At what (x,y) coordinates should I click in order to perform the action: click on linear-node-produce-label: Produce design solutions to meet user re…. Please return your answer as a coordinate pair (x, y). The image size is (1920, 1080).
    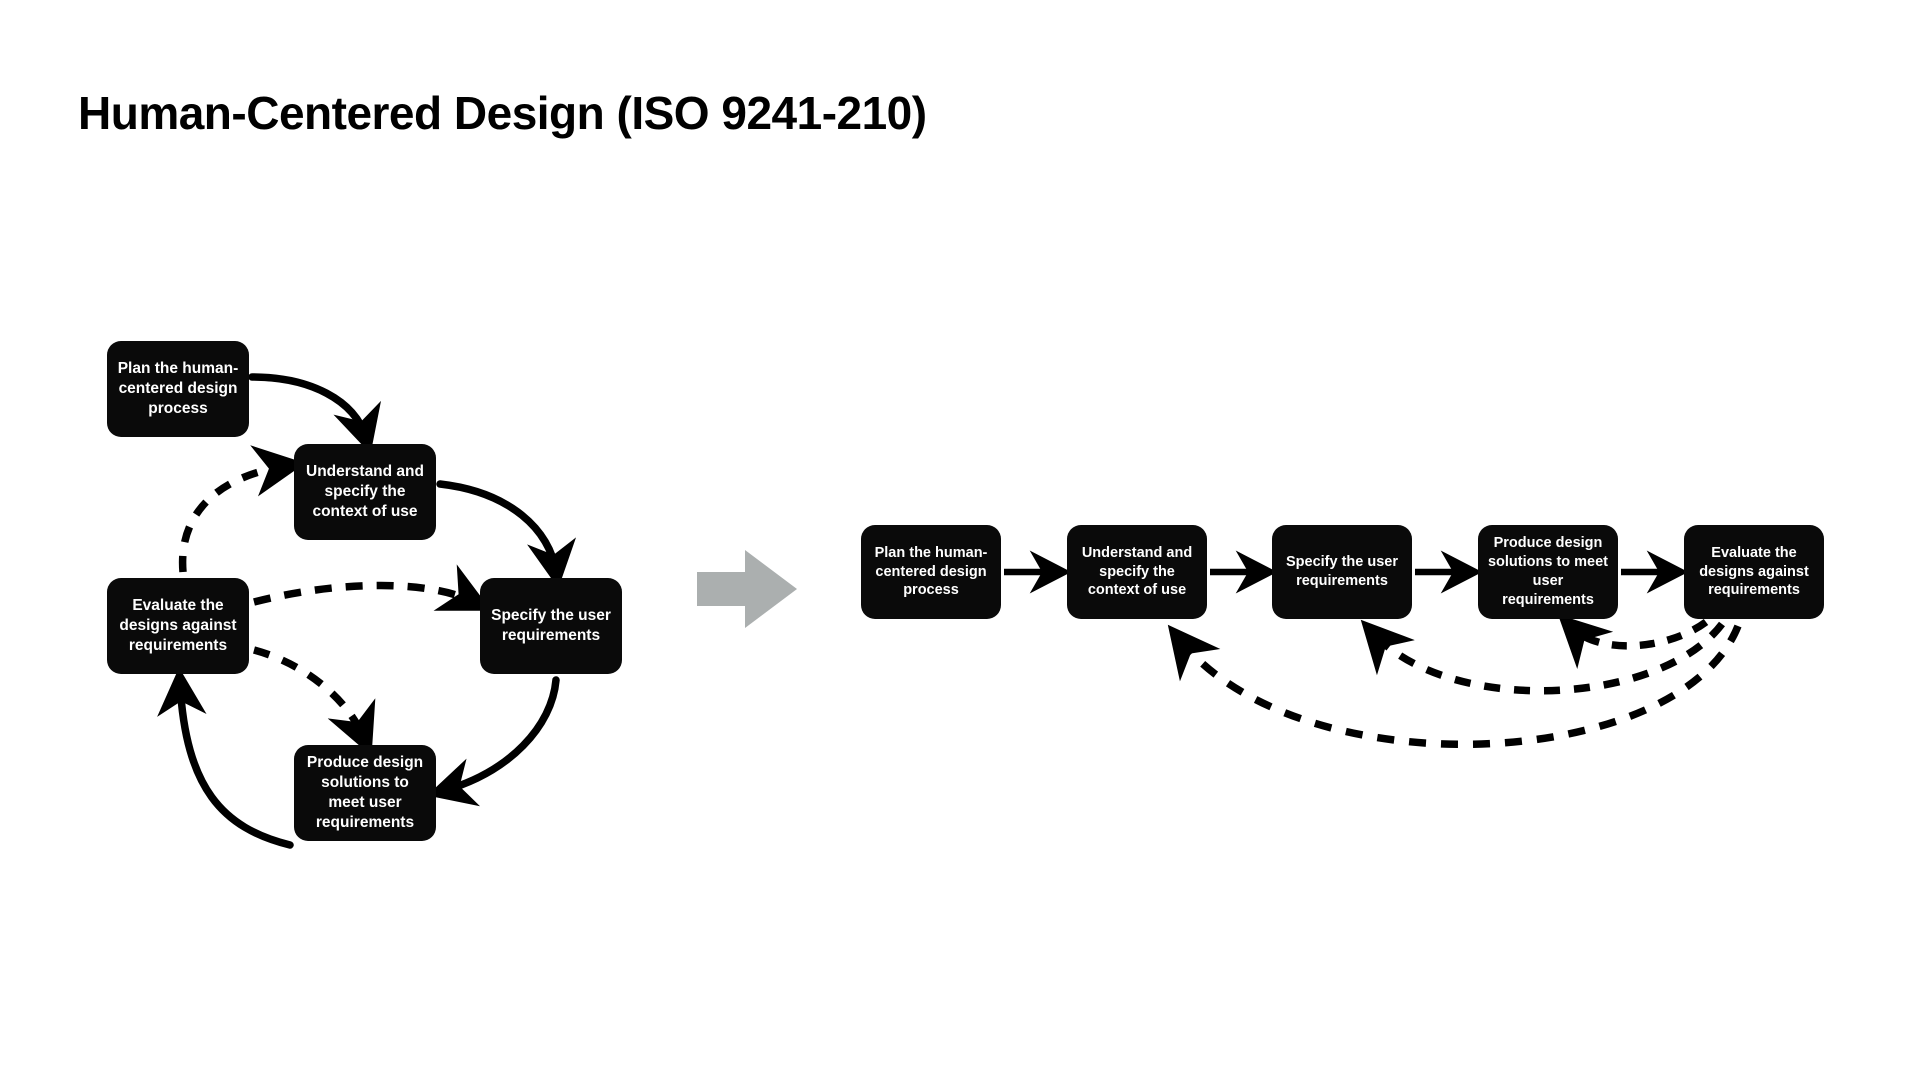
    Looking at the image, I should click on (1548, 571).